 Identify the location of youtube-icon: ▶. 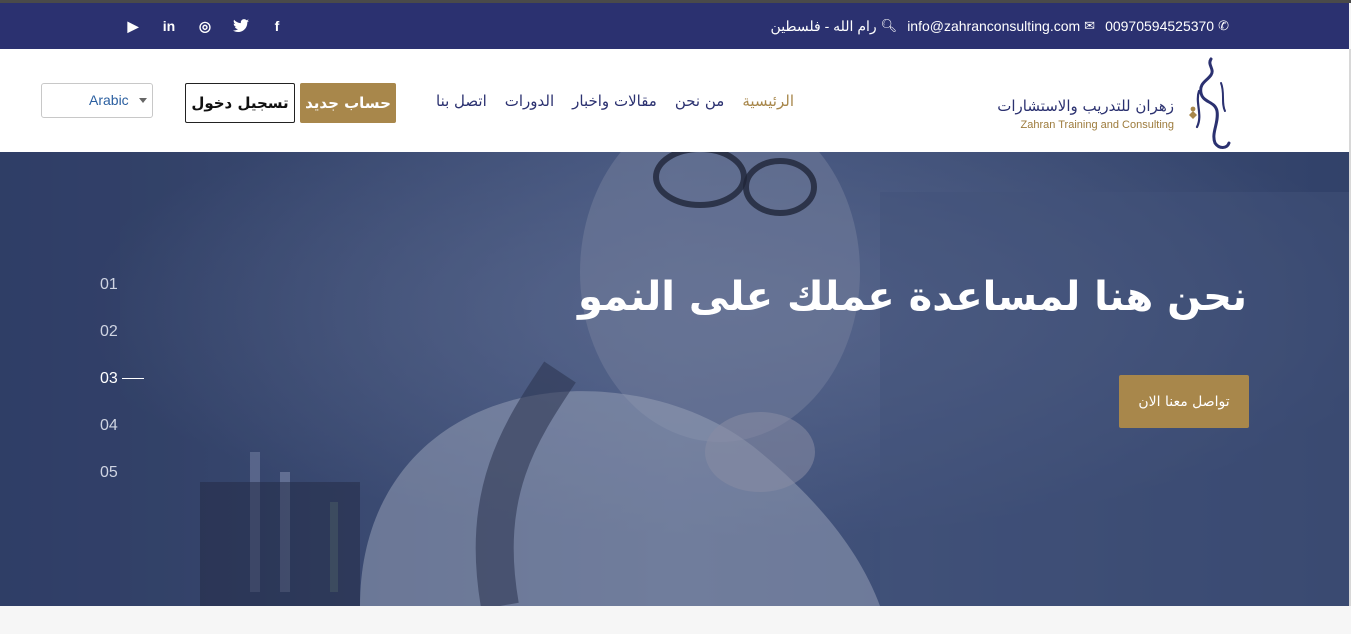
(133, 26).